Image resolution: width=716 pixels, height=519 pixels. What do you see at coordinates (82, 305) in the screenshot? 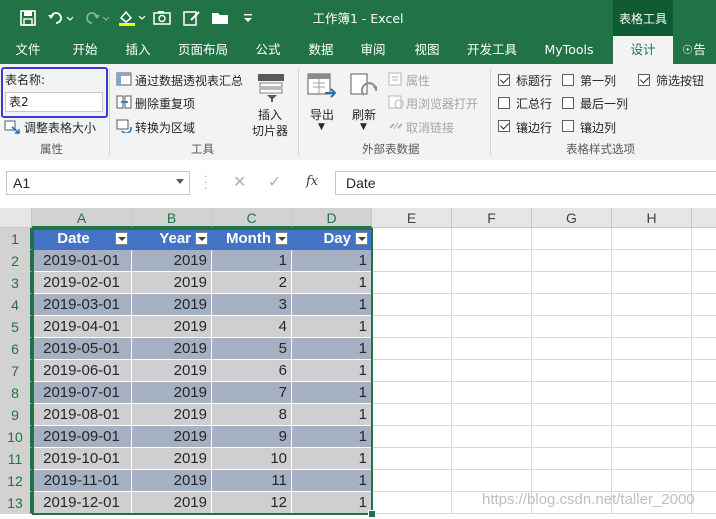
I see `table-cell-date: 2019-03-01` at bounding box center [82, 305].